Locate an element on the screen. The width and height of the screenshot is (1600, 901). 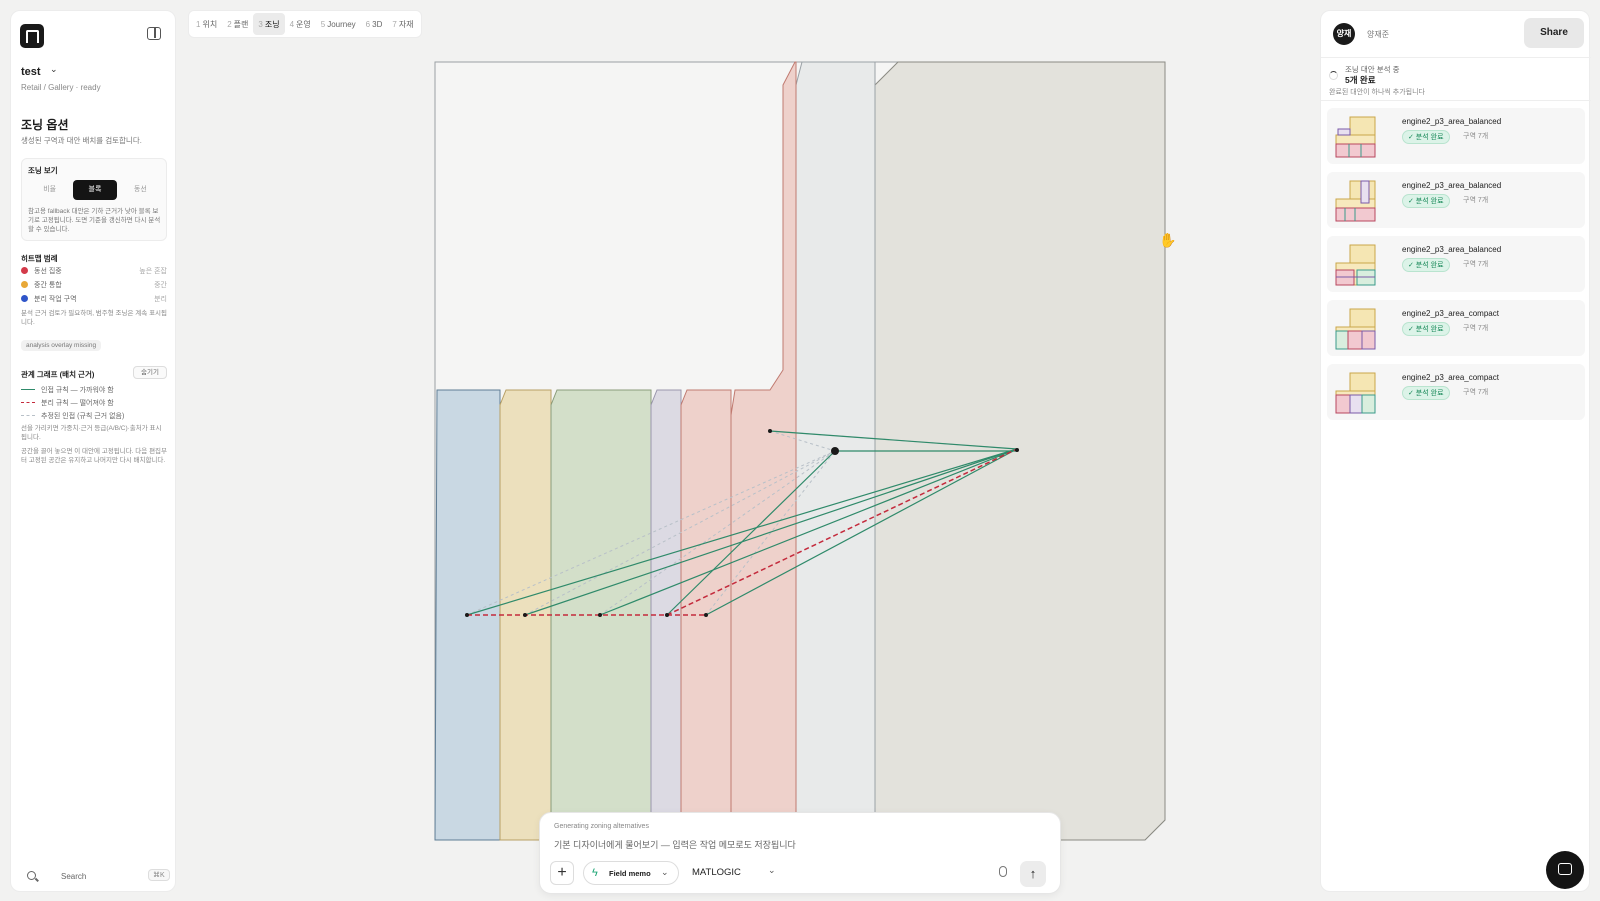
send-button: ↑ is located at coordinates (1033, 874).